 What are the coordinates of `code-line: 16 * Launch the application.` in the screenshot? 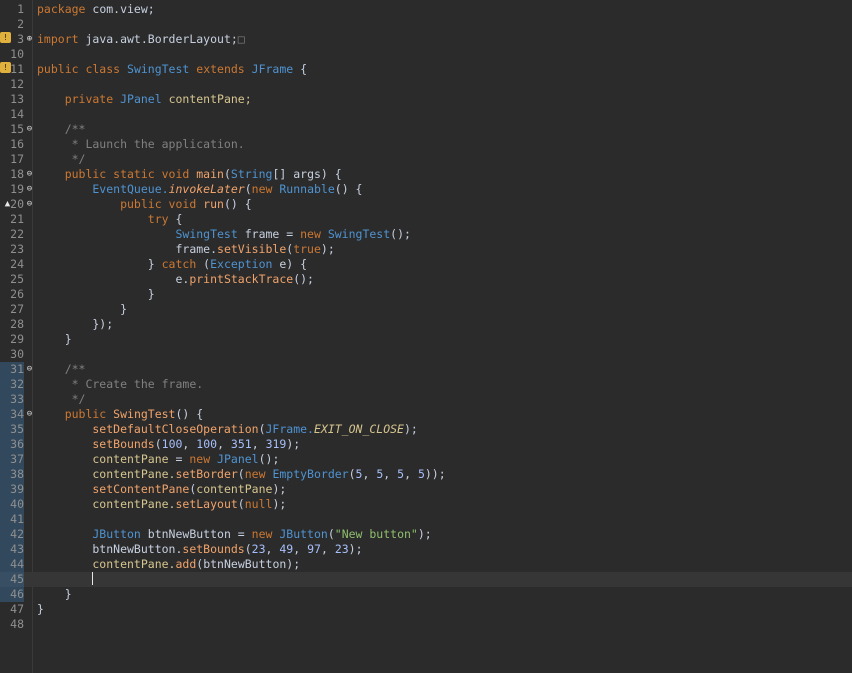 It's located at (426, 144).